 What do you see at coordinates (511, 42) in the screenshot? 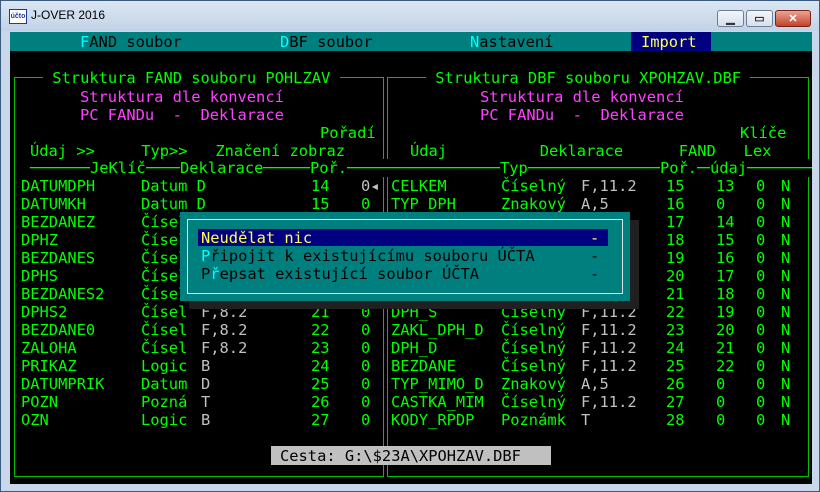
I see `menu-item-nastaveni: Nastavení` at bounding box center [511, 42].